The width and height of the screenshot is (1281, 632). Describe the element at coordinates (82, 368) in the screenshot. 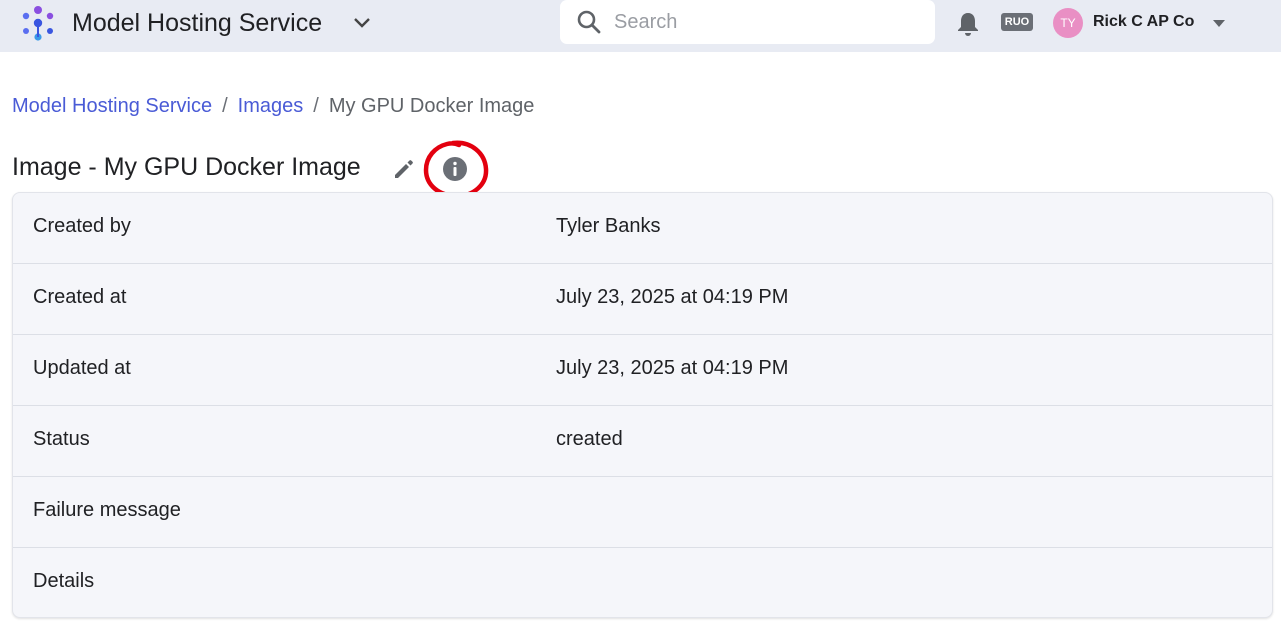

I see `details-label: Updated at` at that location.